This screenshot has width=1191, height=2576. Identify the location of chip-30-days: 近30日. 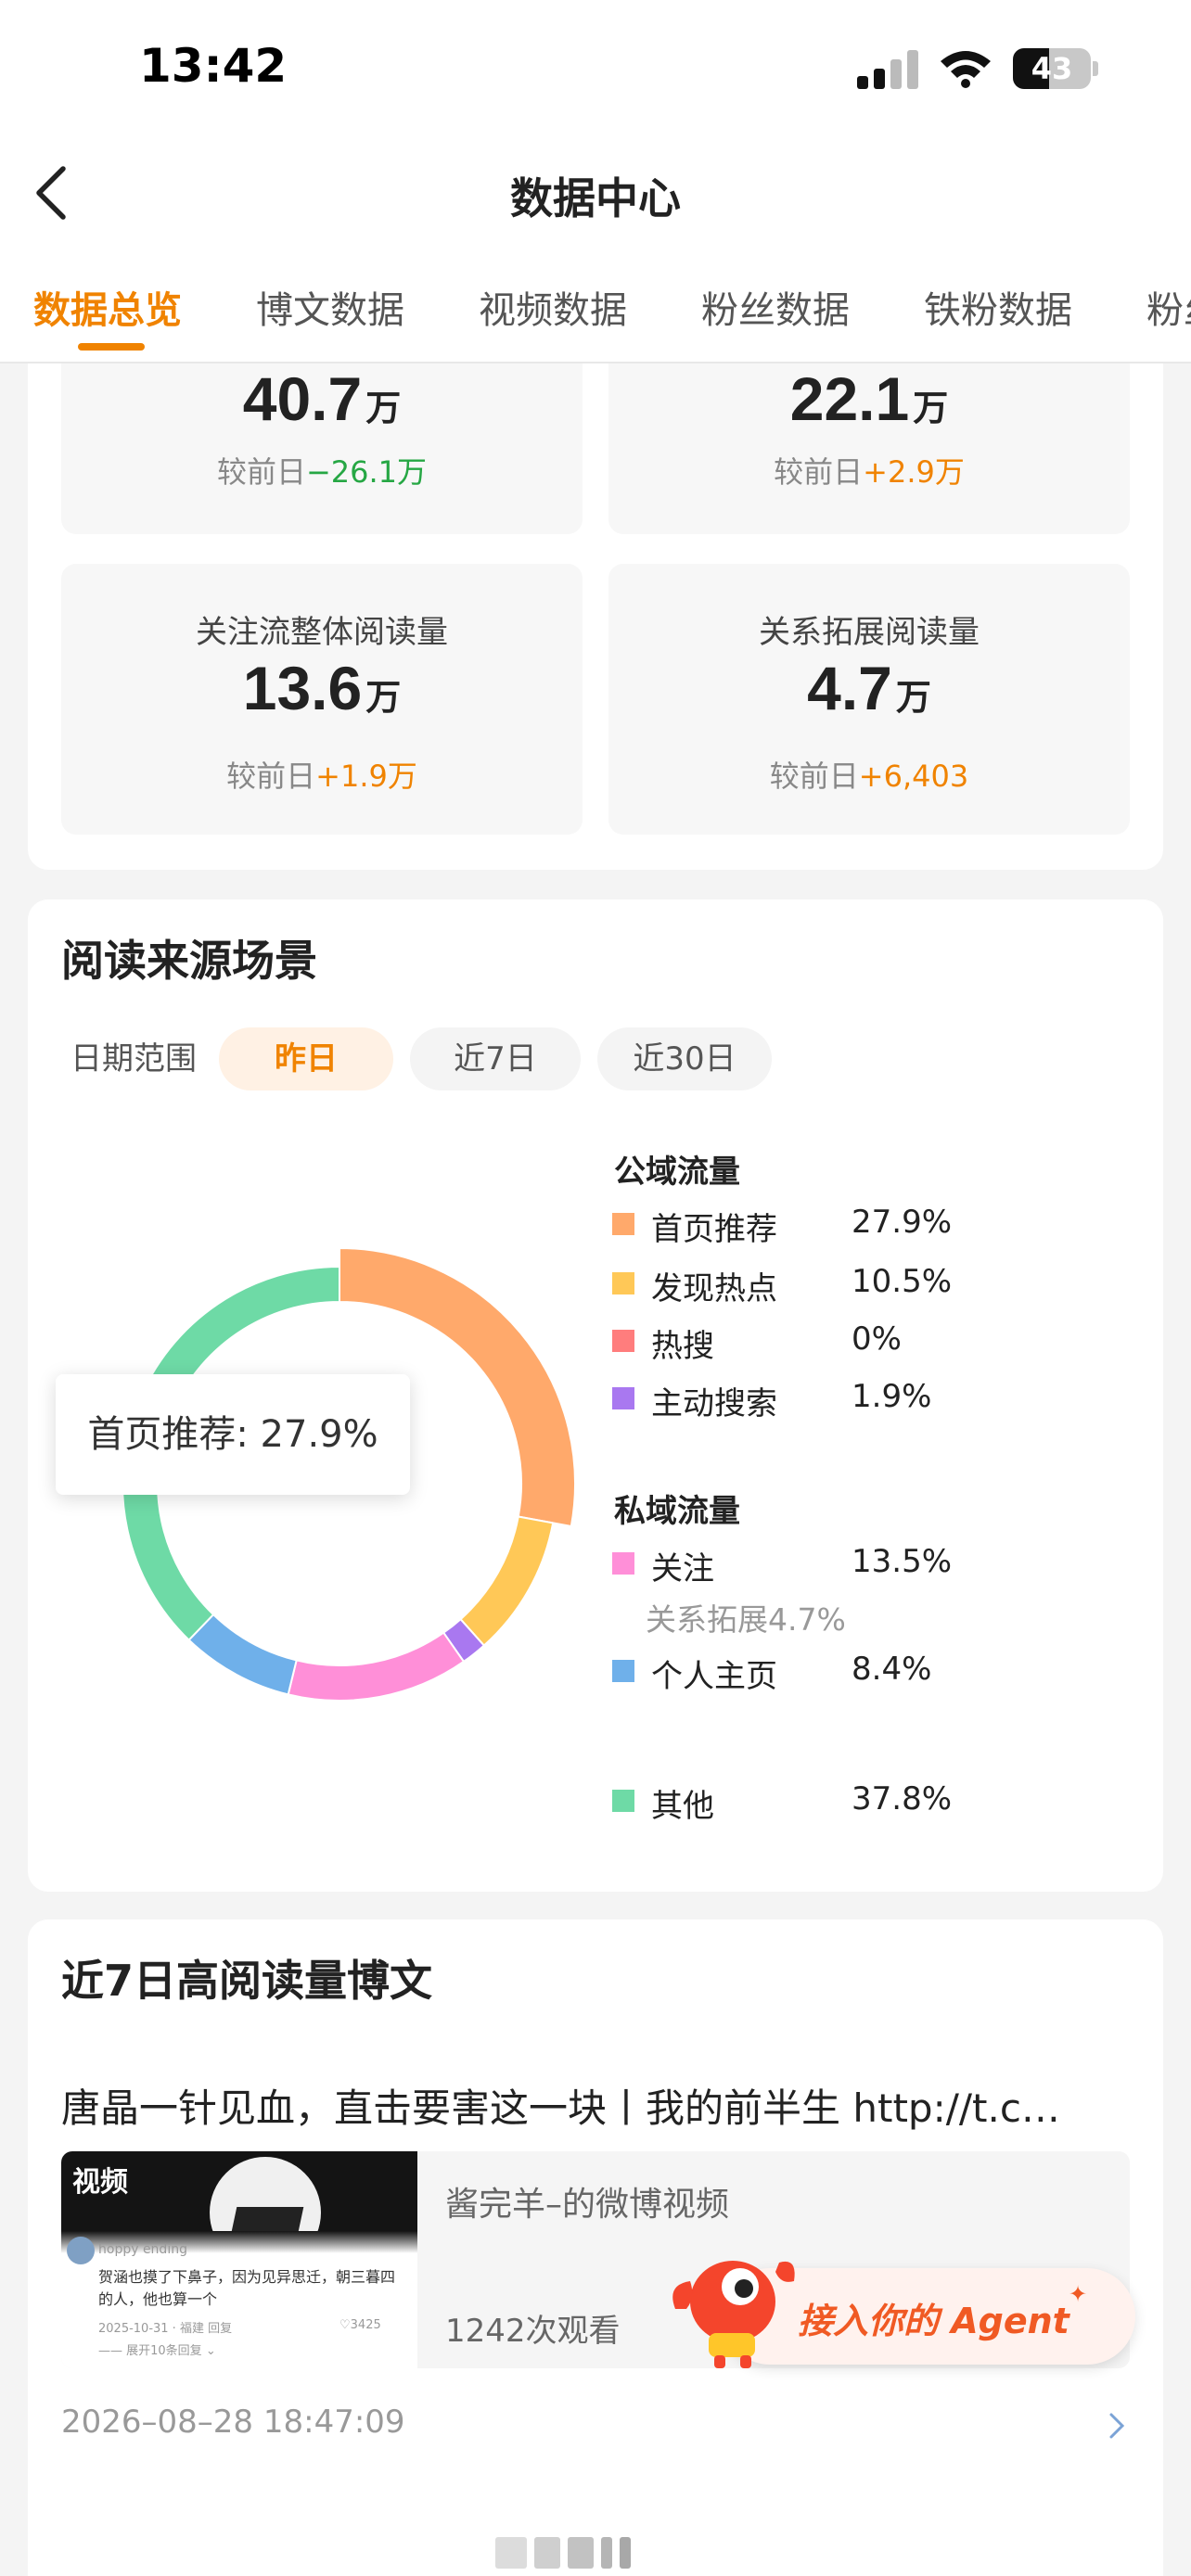
(684, 1058).